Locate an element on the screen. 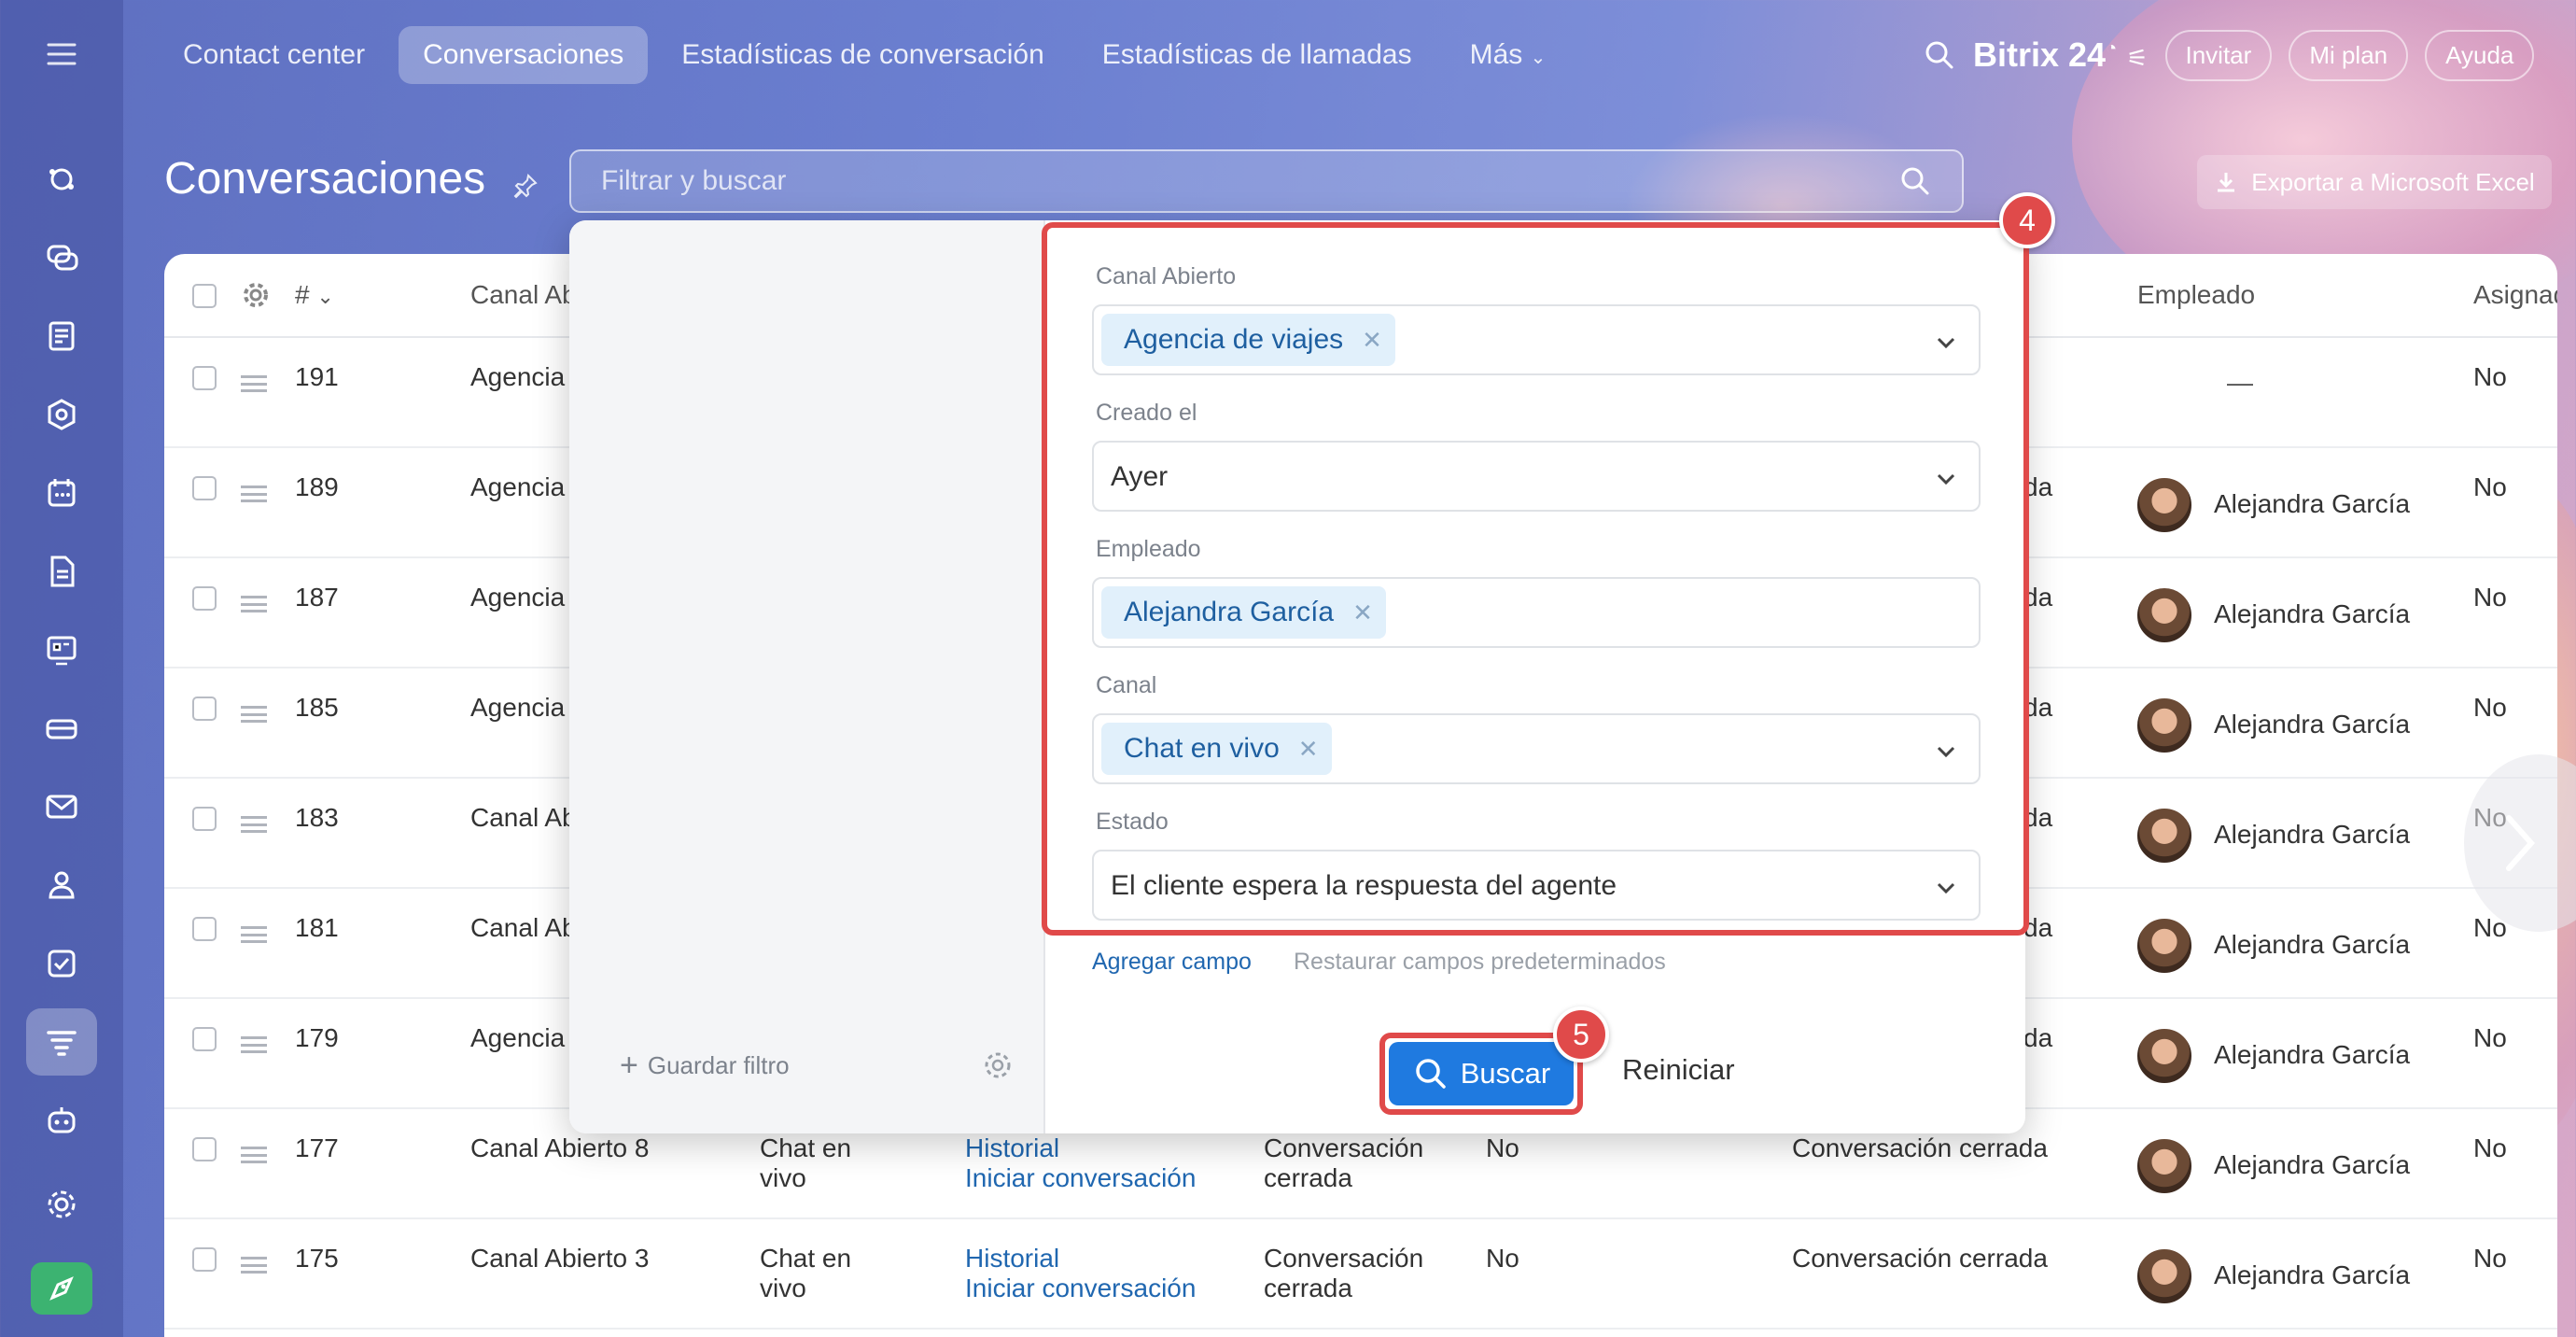 The height and width of the screenshot is (1337, 2576). contact-center-icon is located at coordinates (61, 179).